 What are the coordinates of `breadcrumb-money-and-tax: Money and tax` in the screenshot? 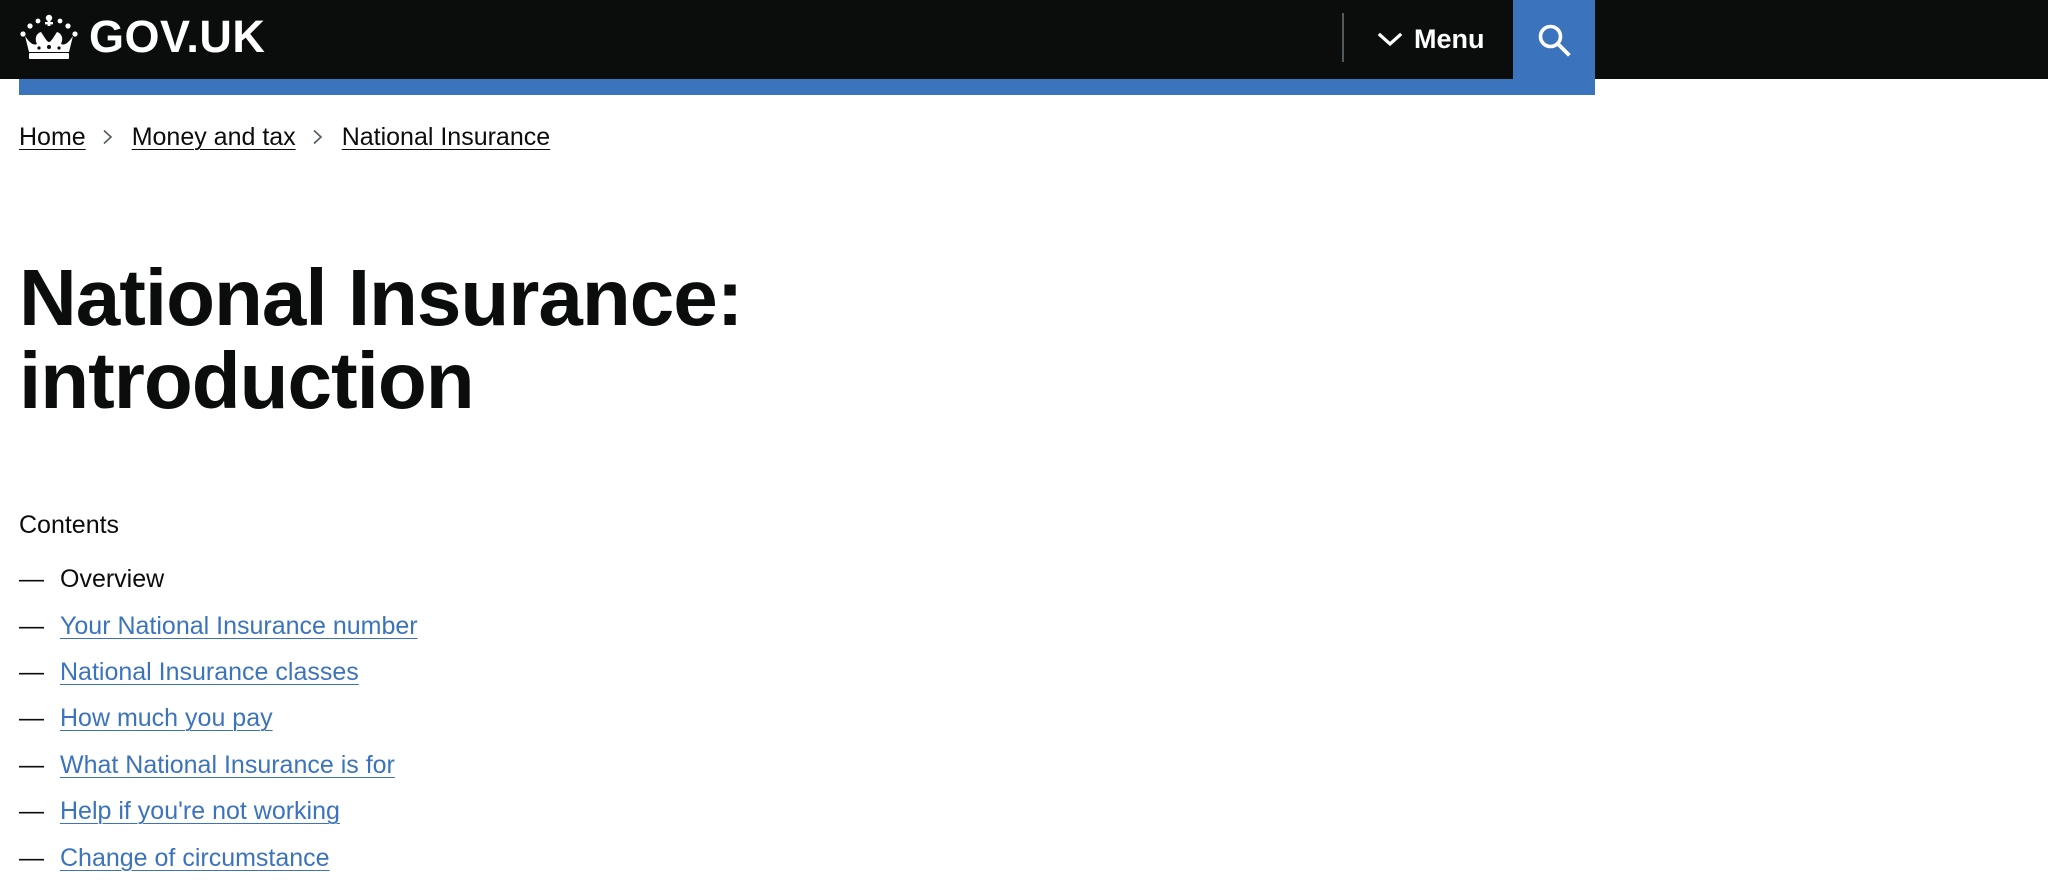 It's located at (214, 137).